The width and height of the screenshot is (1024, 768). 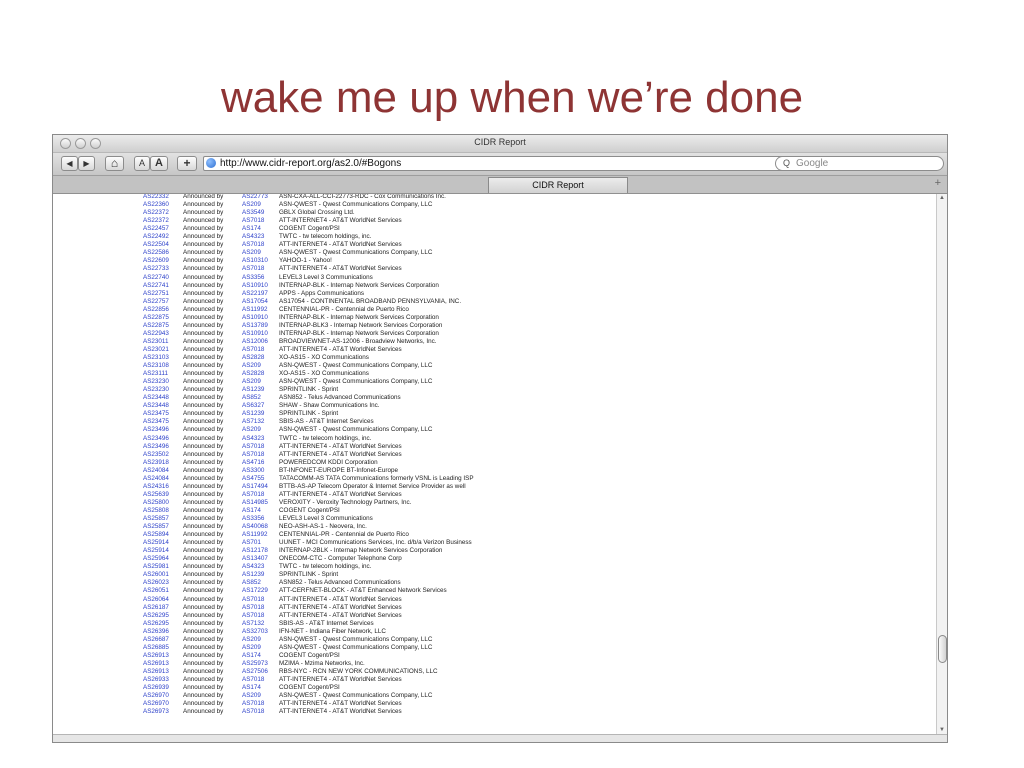 What do you see at coordinates (156, 260) in the screenshot?
I see `asn-link: AS22609` at bounding box center [156, 260].